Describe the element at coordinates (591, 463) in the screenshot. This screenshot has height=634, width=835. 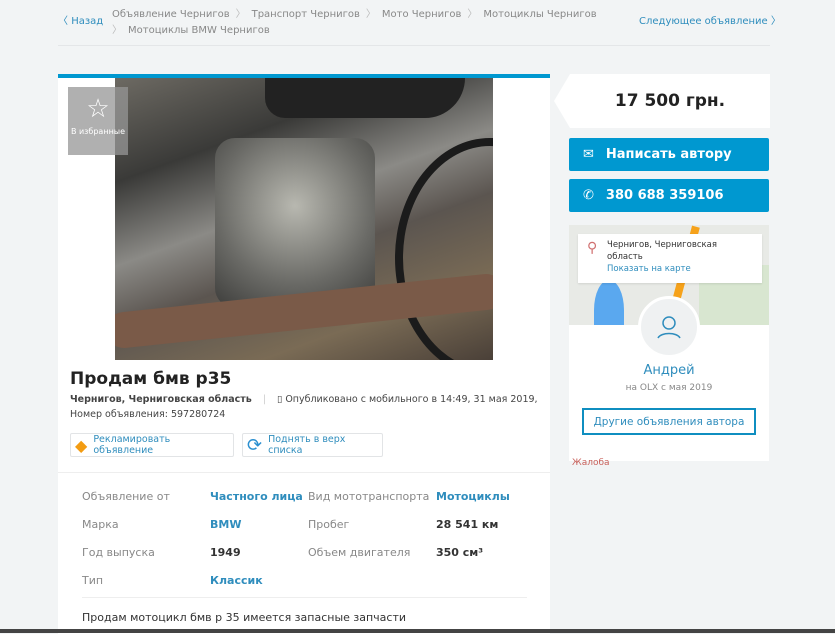
I see `complaint-link: Жалоба` at that location.